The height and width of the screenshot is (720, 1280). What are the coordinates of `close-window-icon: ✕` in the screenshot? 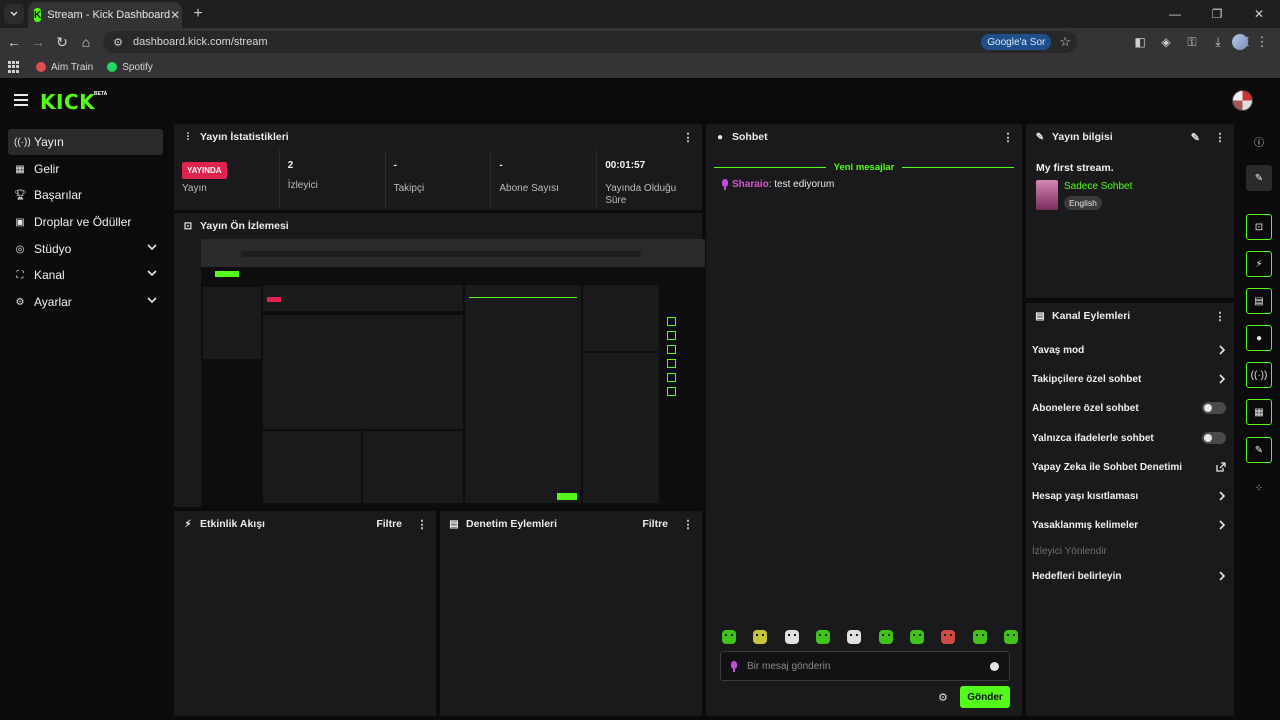 It's located at (1259, 14).